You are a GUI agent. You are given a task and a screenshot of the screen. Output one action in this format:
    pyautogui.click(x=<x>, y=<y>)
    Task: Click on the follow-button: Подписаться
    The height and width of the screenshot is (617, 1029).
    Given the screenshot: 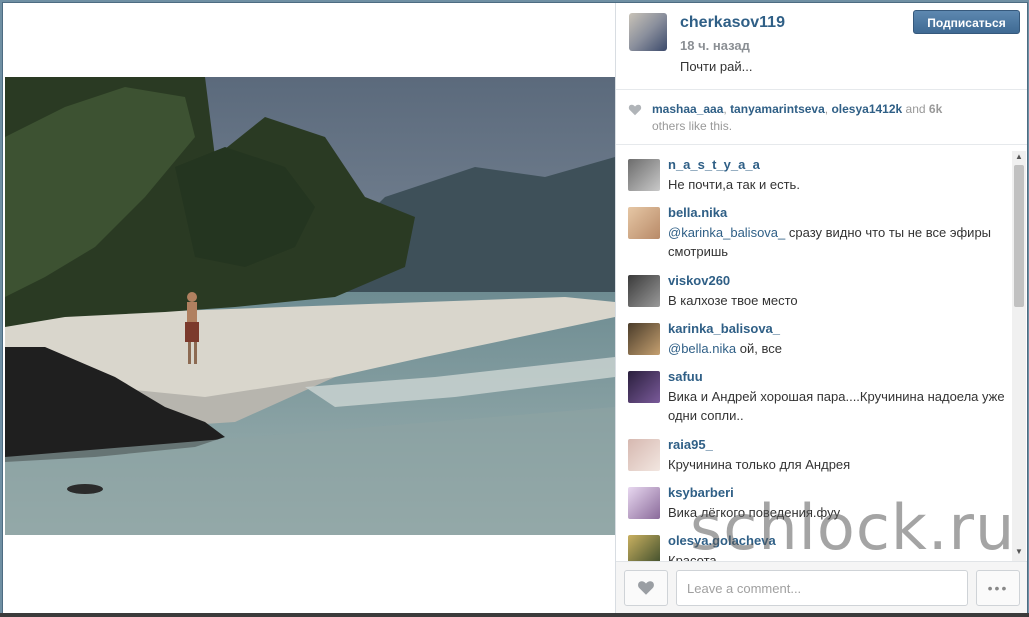 What is the action you would take?
    pyautogui.click(x=966, y=22)
    